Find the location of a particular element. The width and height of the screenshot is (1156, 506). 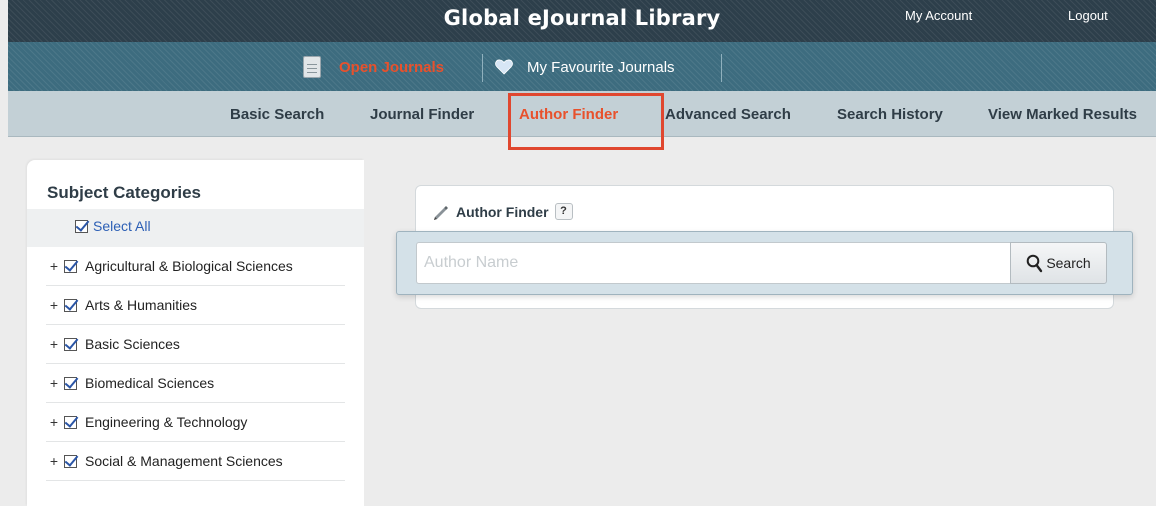

search-button-label: Search is located at coordinates (1068, 263).